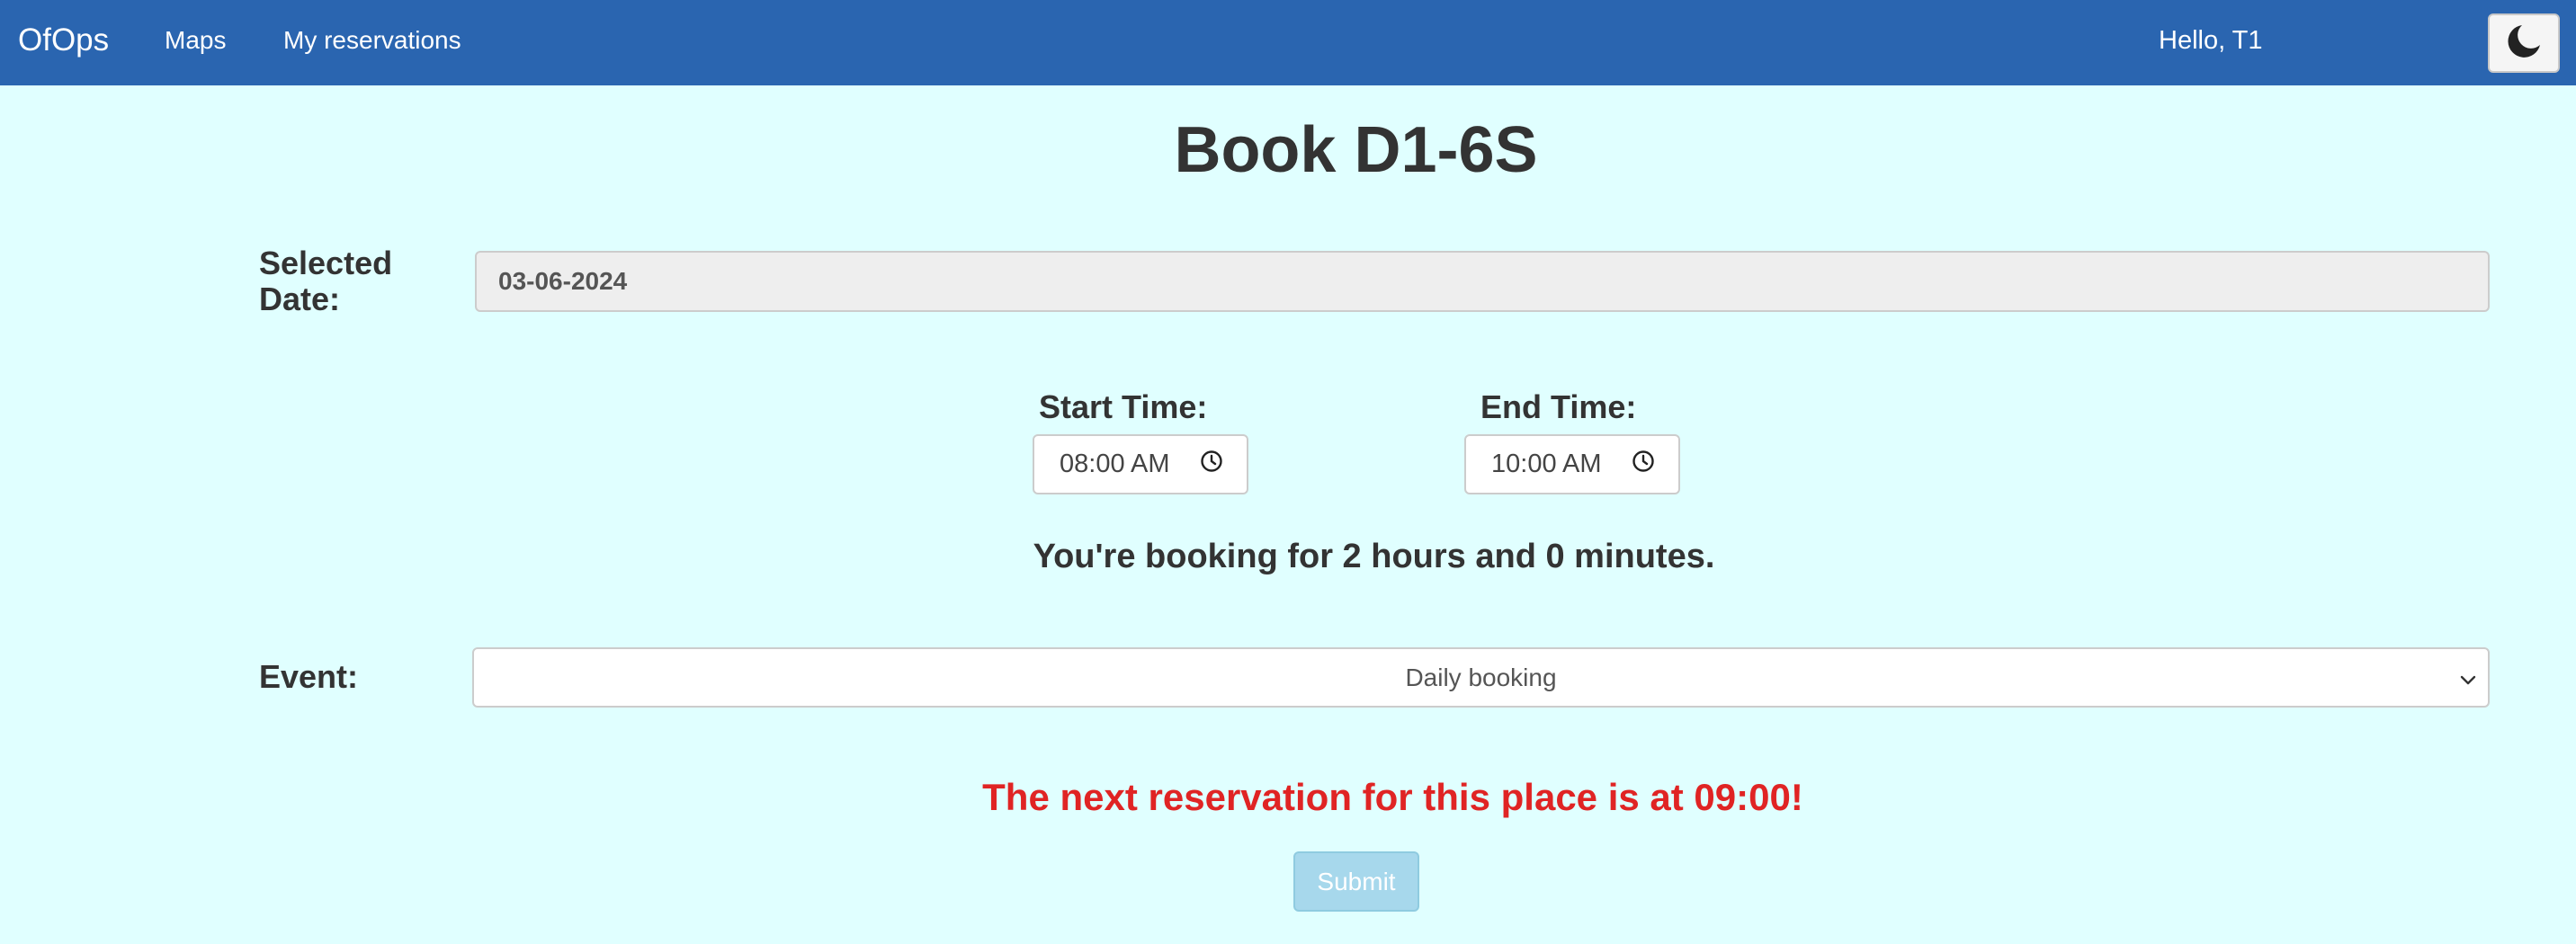  Describe the element at coordinates (63, 41) in the screenshot. I see `brand-logo: OfOps` at that location.